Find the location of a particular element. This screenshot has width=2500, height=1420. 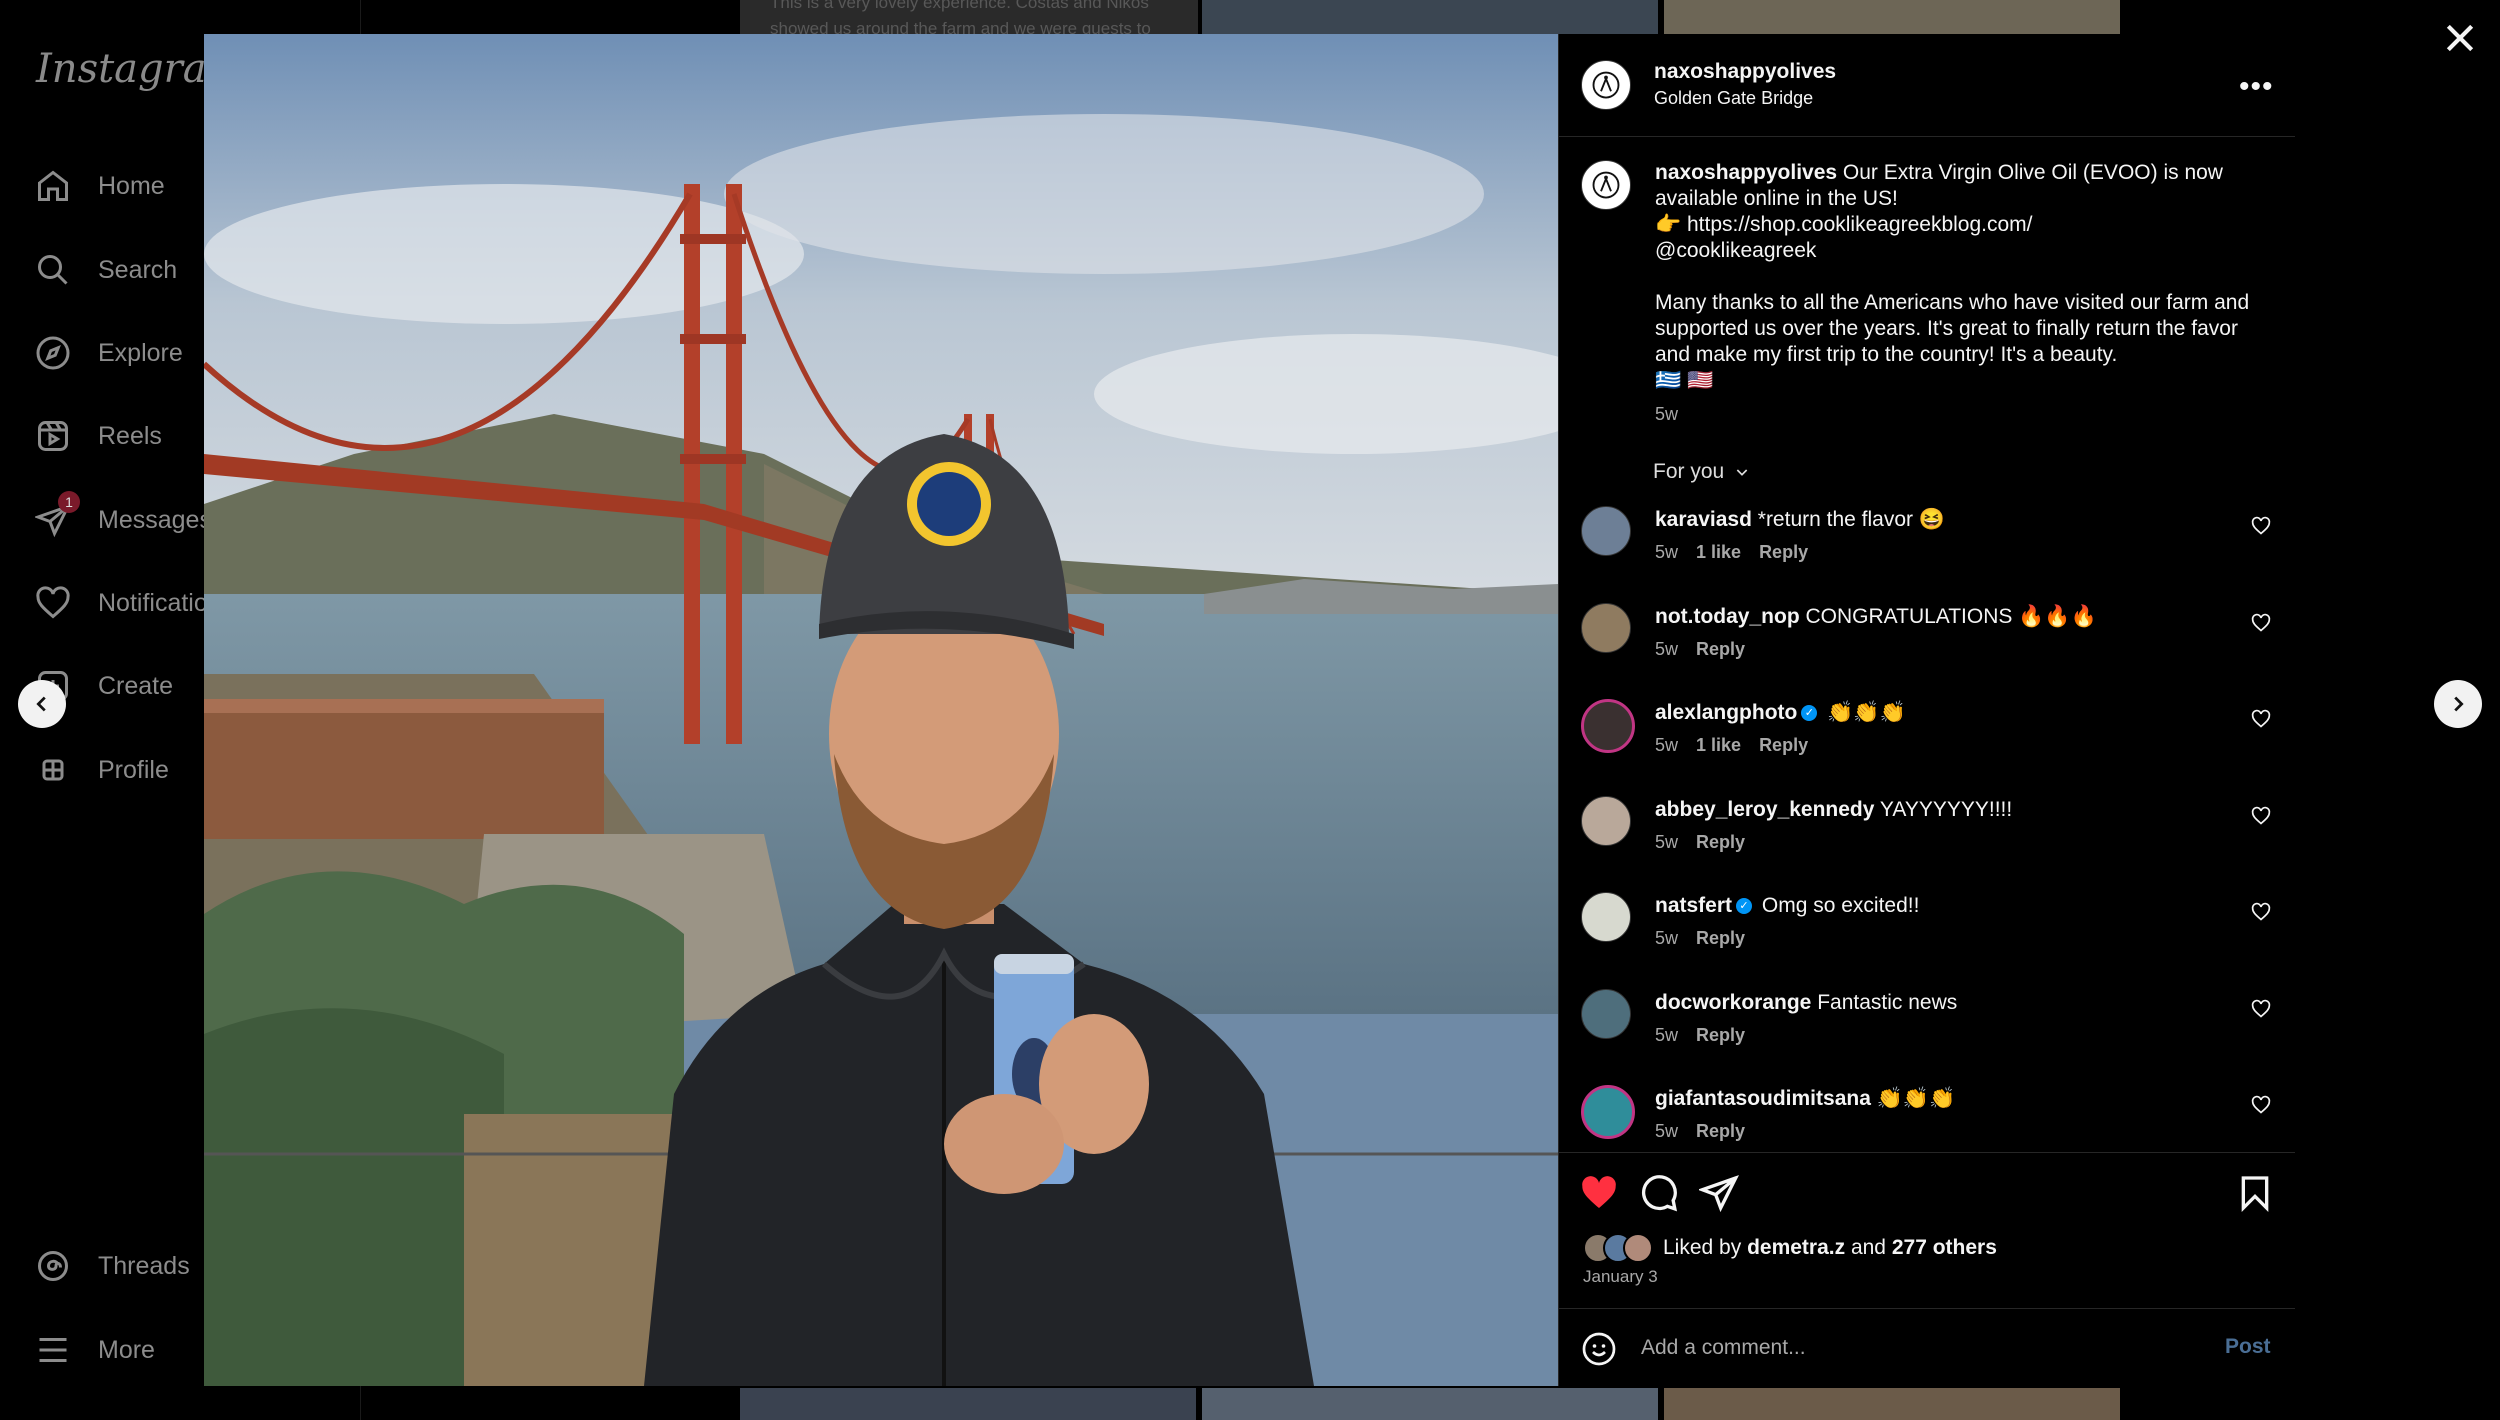

sidebar-item-profile: Profile is located at coordinates (101, 770).